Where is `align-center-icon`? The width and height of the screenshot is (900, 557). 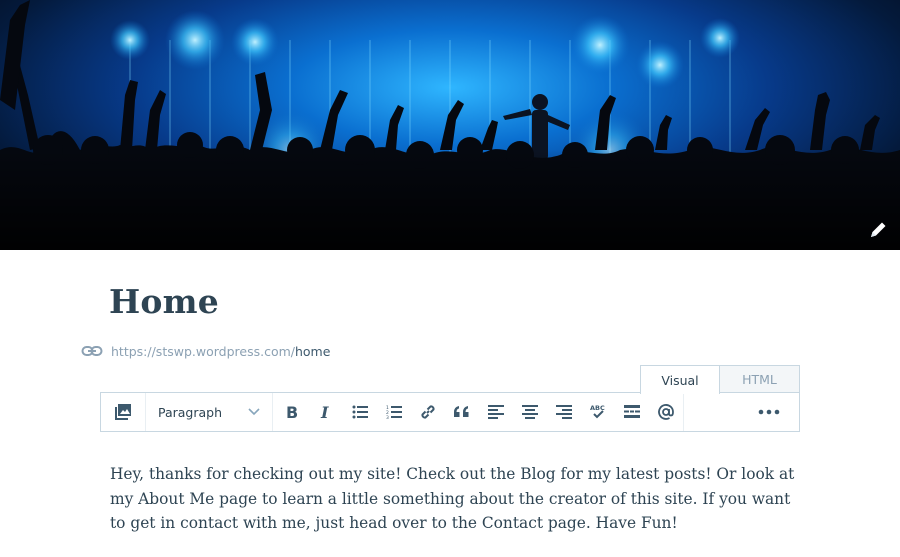
align-center-icon is located at coordinates (530, 412).